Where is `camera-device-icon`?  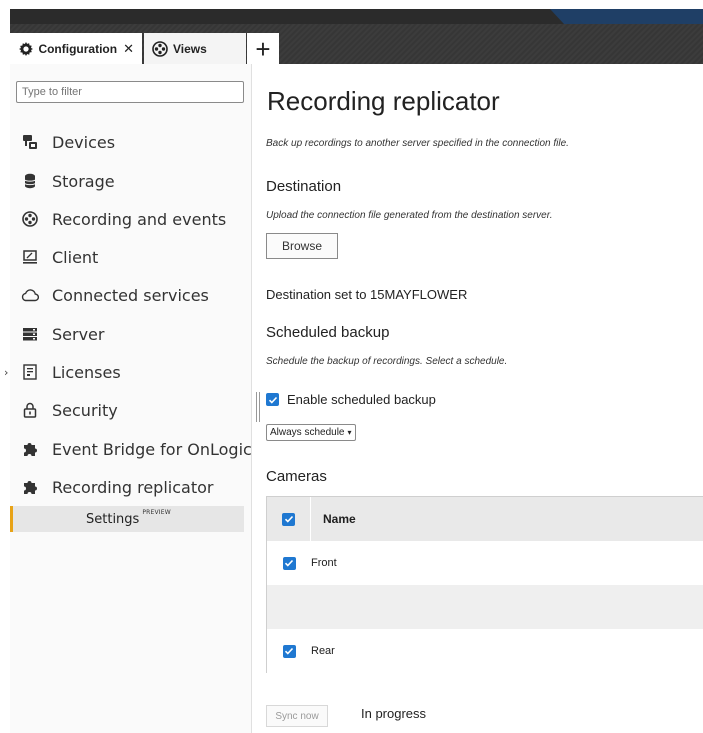 camera-device-icon is located at coordinates (30, 142).